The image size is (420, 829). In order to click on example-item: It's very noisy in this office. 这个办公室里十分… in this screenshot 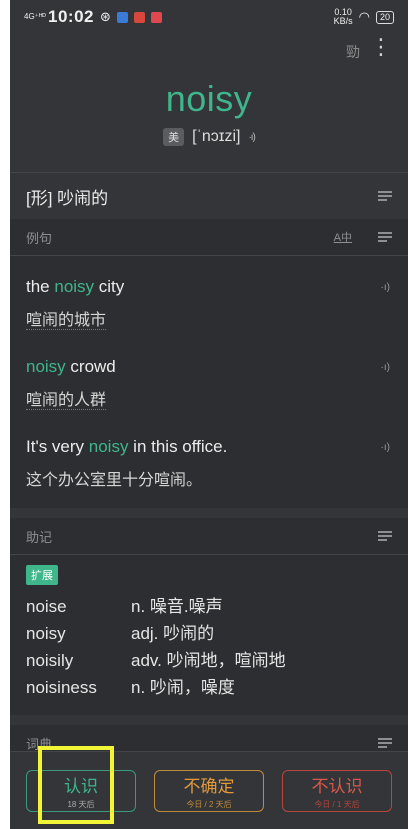, I will do `click(209, 464)`.